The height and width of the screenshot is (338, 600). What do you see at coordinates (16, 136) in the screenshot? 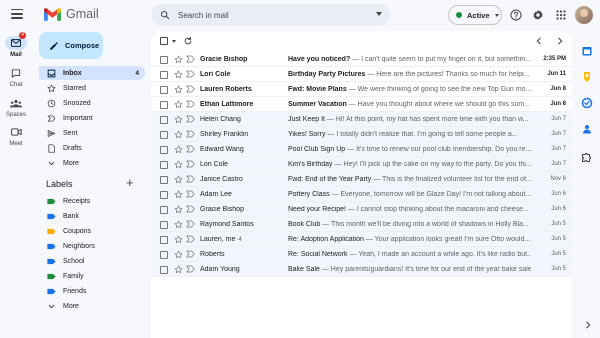
I see `rail-item-meet: Meet` at bounding box center [16, 136].